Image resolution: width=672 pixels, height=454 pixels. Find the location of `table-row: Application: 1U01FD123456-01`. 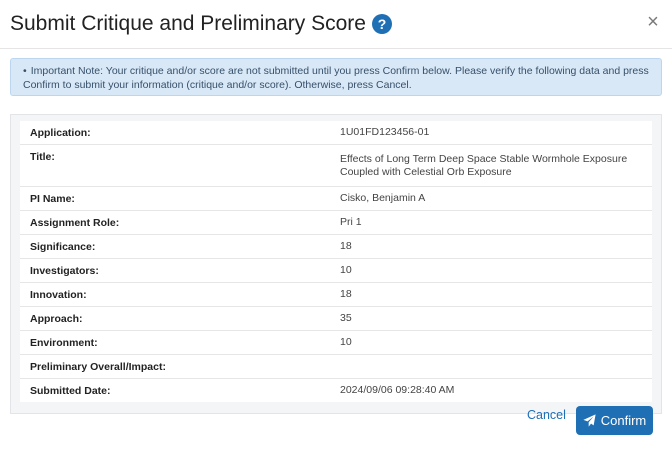

table-row: Application: 1U01FD123456-01 is located at coordinates (336, 133).